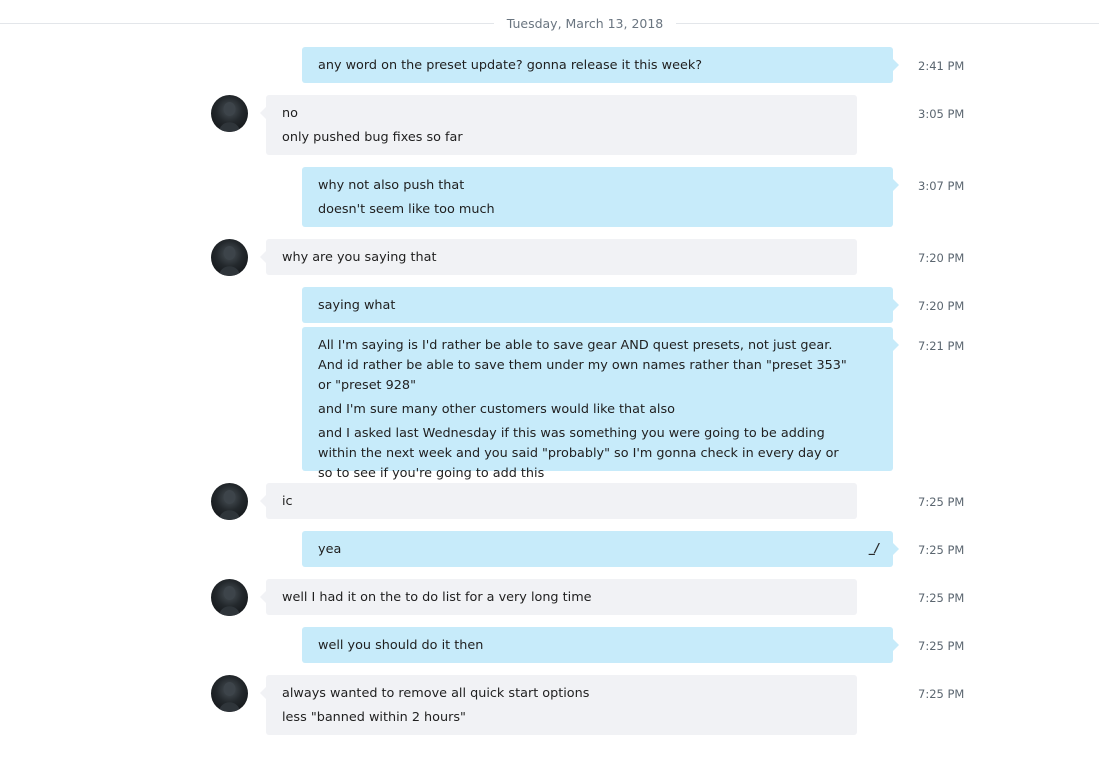 This screenshot has width=1099, height=765. What do you see at coordinates (287, 501) in the screenshot?
I see `message-text: ic` at bounding box center [287, 501].